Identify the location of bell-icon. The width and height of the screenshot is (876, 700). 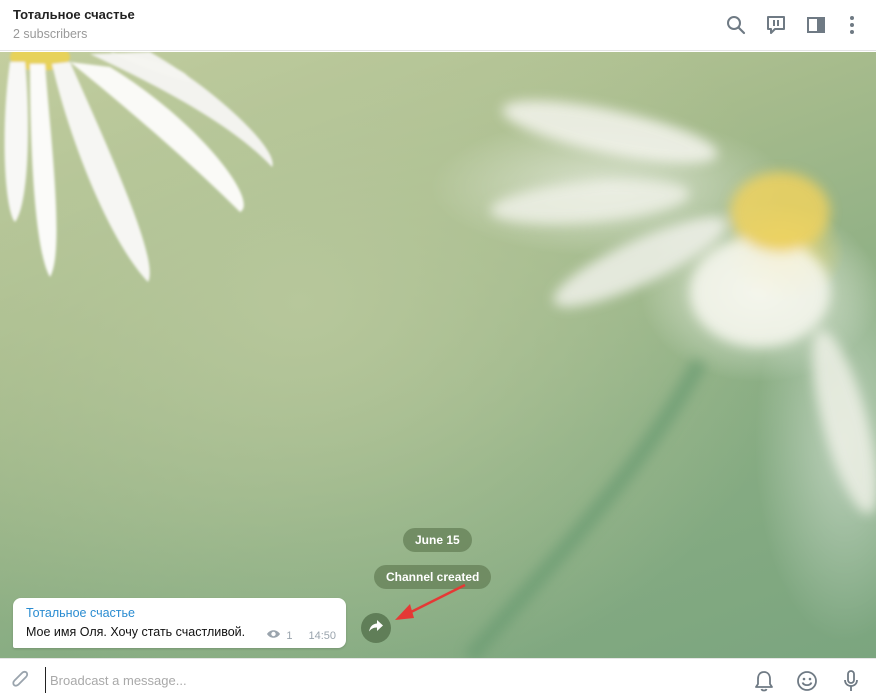
(764, 681).